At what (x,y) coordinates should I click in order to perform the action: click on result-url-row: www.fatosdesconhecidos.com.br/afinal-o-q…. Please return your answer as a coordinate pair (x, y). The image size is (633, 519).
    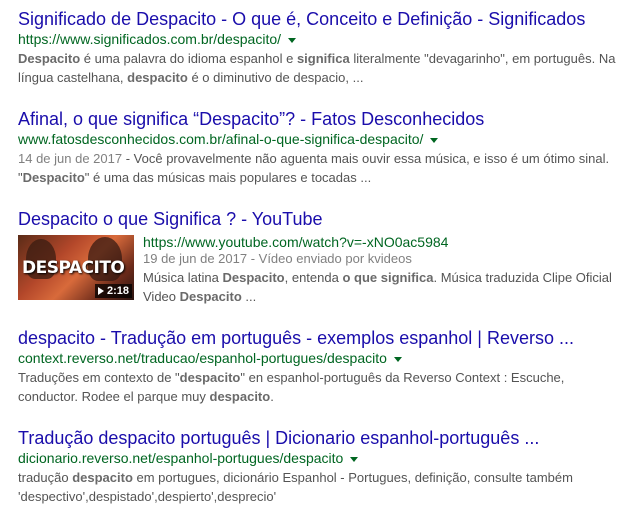
    Looking at the image, I should click on (325, 139).